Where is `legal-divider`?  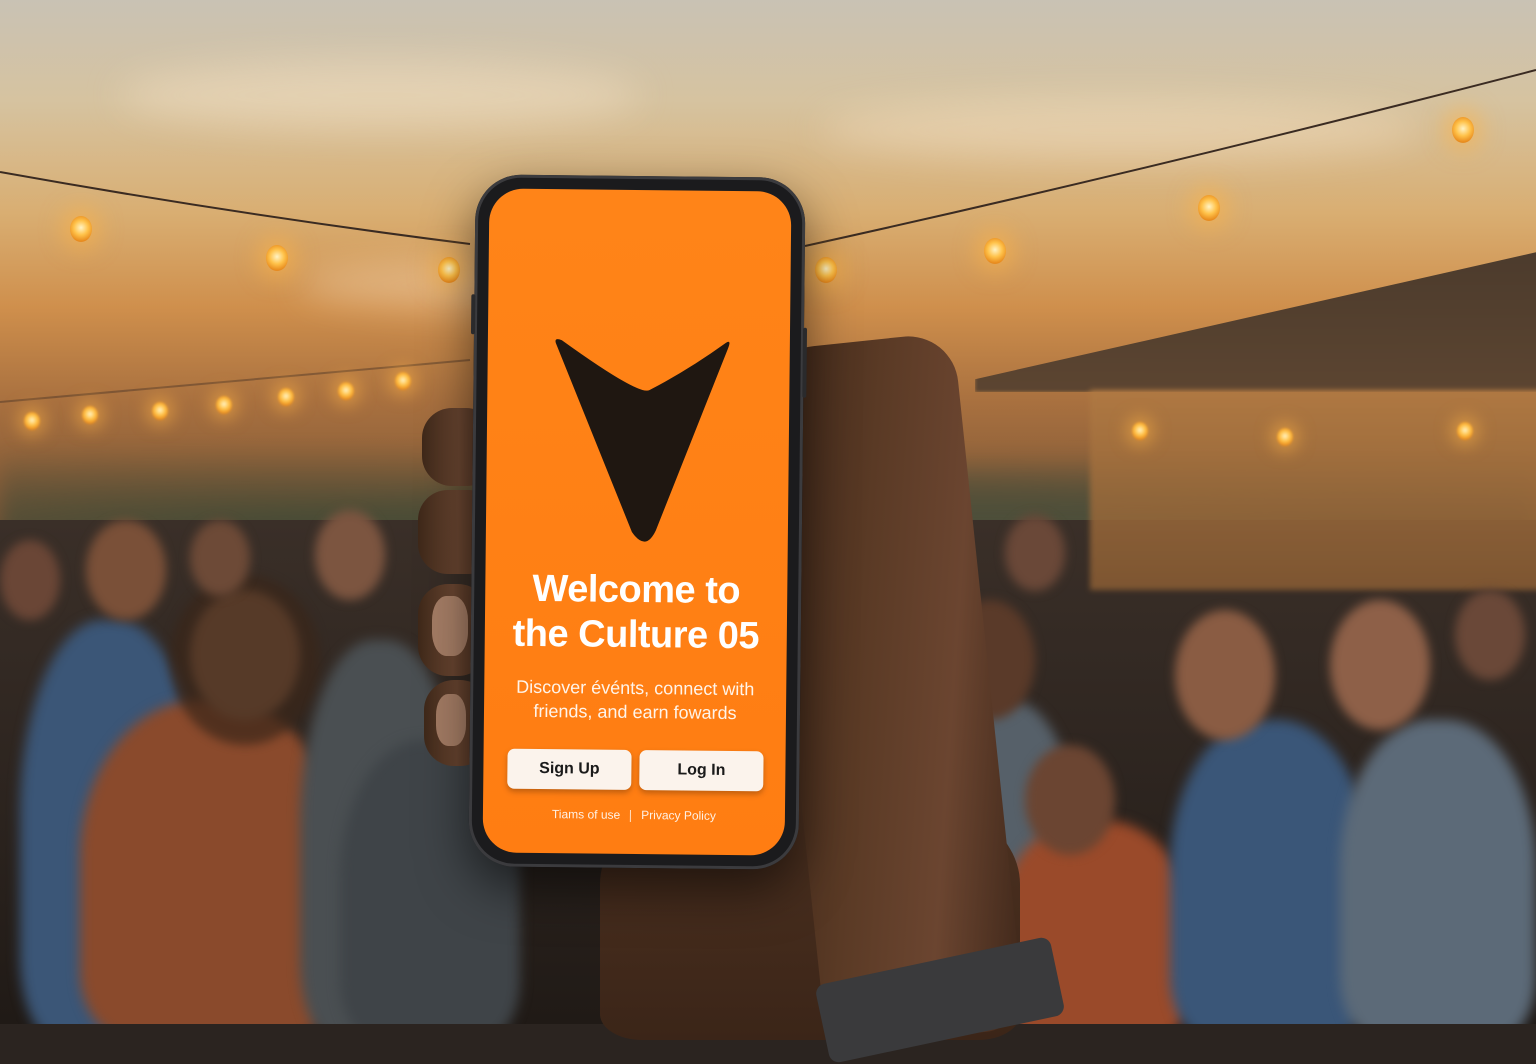 legal-divider is located at coordinates (631, 815).